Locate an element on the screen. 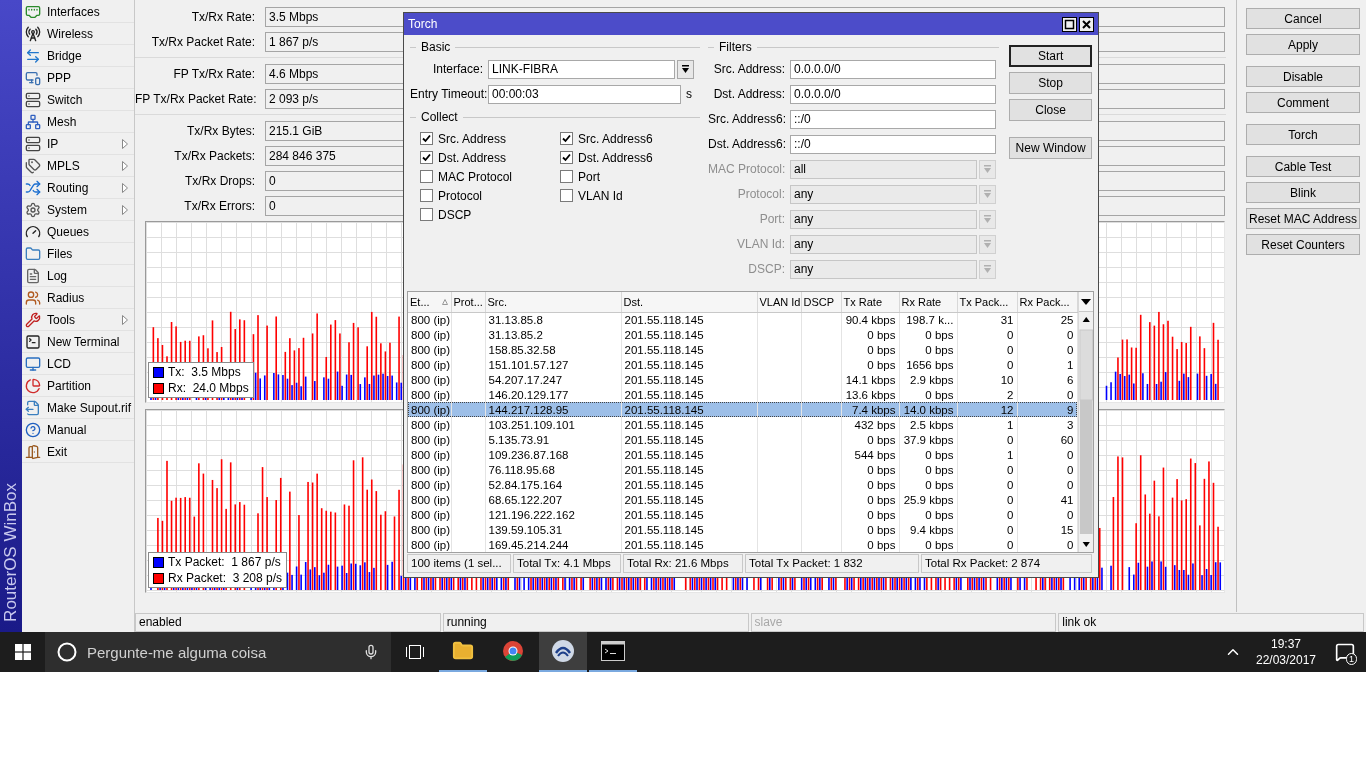 Image resolution: width=1366 pixels, height=768 pixels. table-row: 800 (ip) 169.45.214.244 201.55.118.145 0 bps 0 bps 0 0 is located at coordinates (742, 544).